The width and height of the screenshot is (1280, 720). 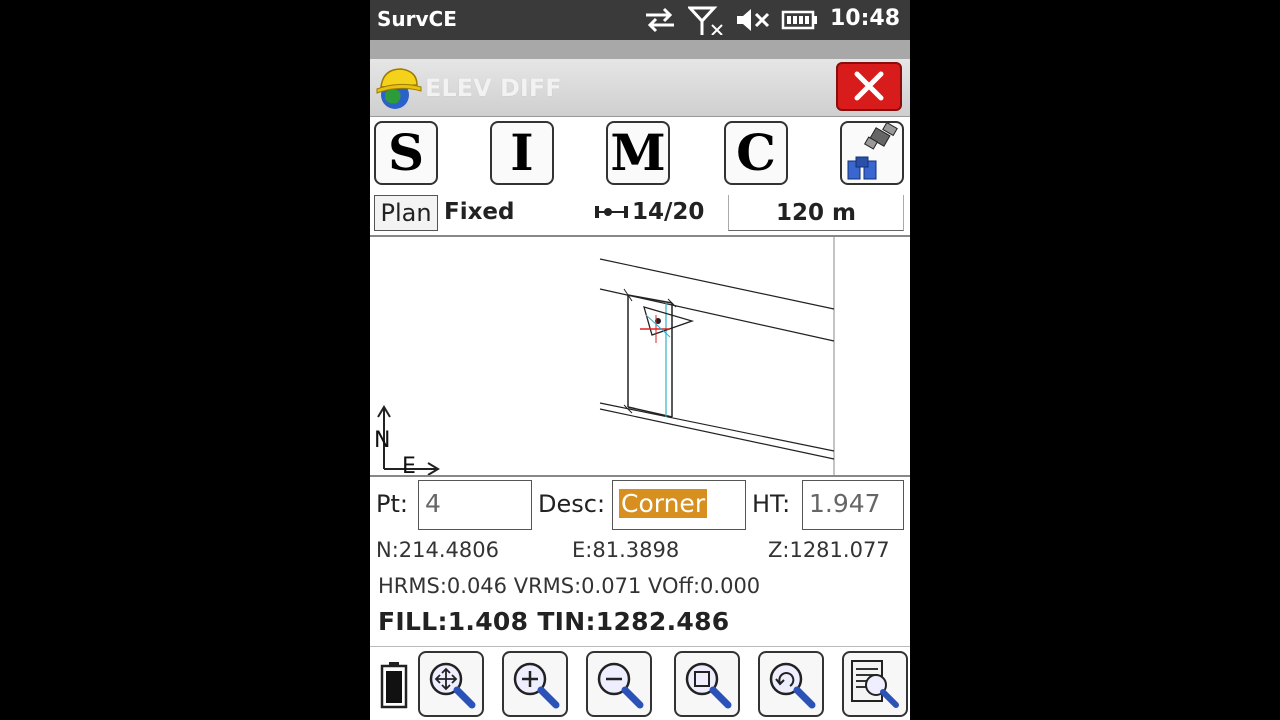 I want to click on map-settings-icon, so click(x=875, y=684).